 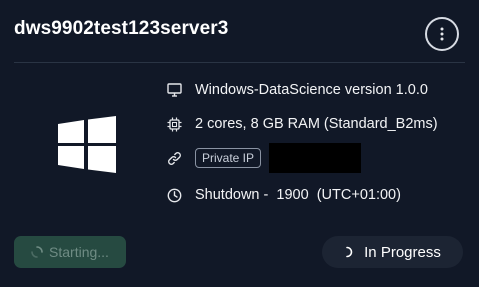 What do you see at coordinates (239, 62) in the screenshot?
I see `header-divider` at bounding box center [239, 62].